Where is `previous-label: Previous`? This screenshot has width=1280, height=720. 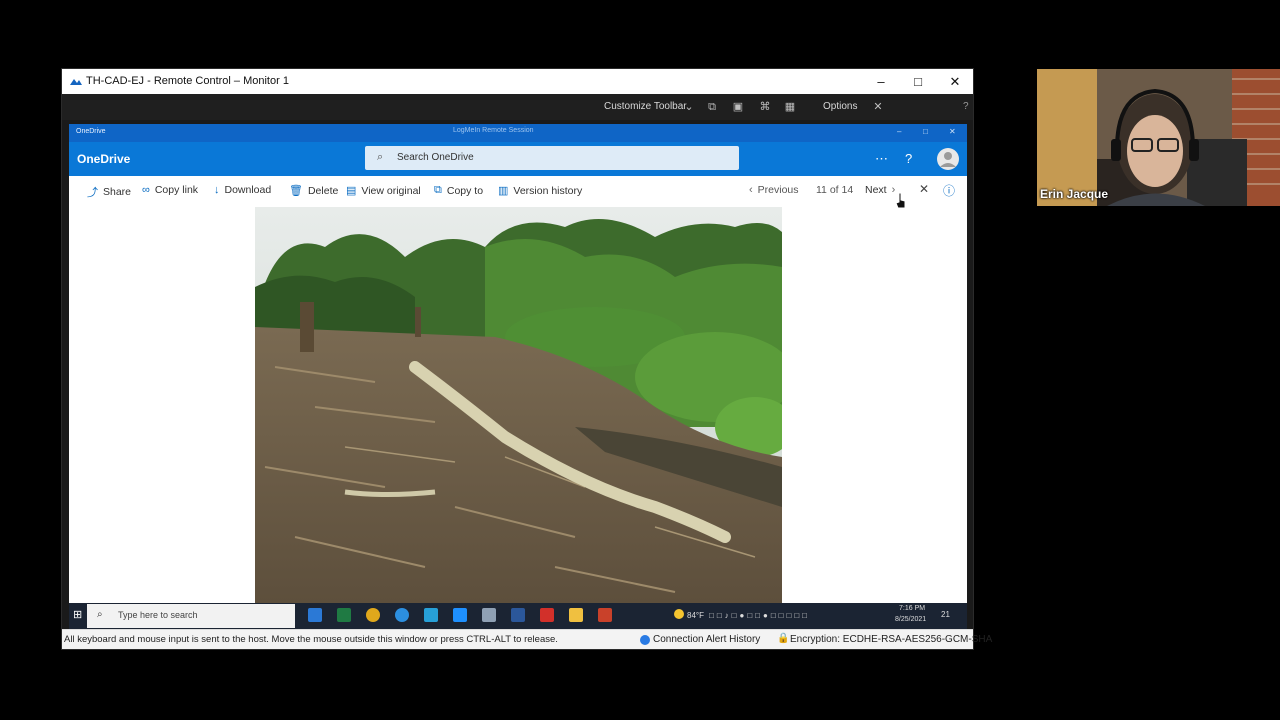 previous-label: Previous is located at coordinates (778, 190).